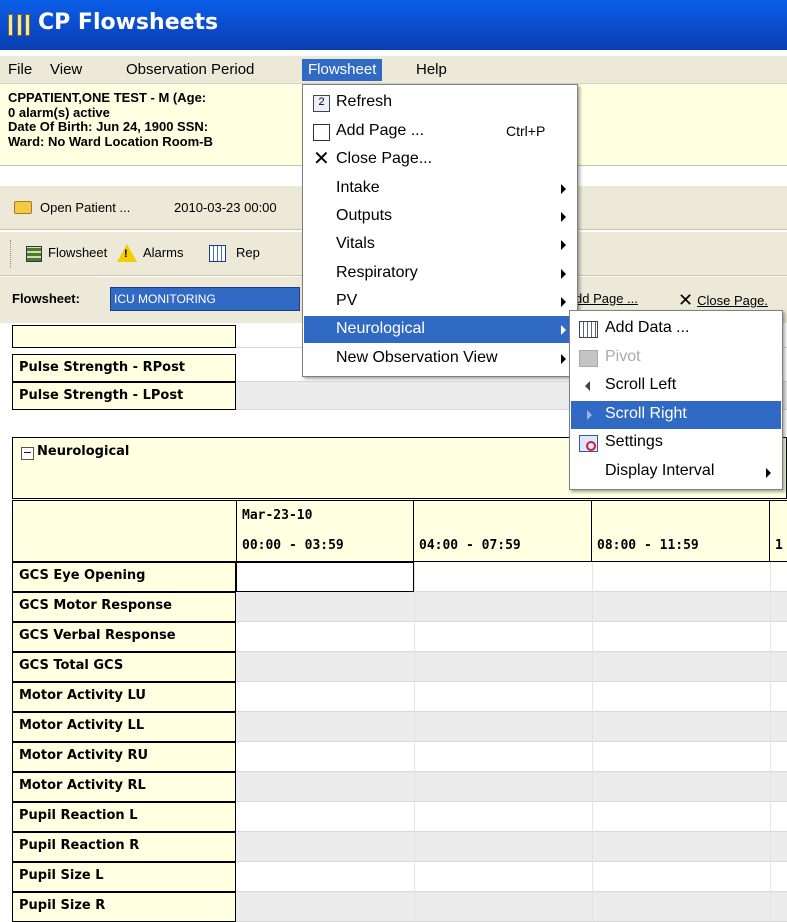 This screenshot has width=787, height=922. Describe the element at coordinates (124, 757) in the screenshot. I see `row-label: Motor Activity RU` at that location.